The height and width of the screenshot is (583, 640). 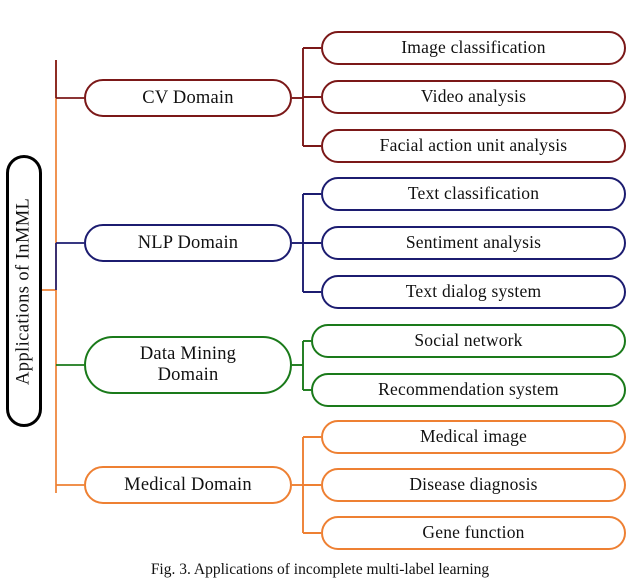 I want to click on branch-node-label-line1: Data Mining, so click(x=188, y=354).